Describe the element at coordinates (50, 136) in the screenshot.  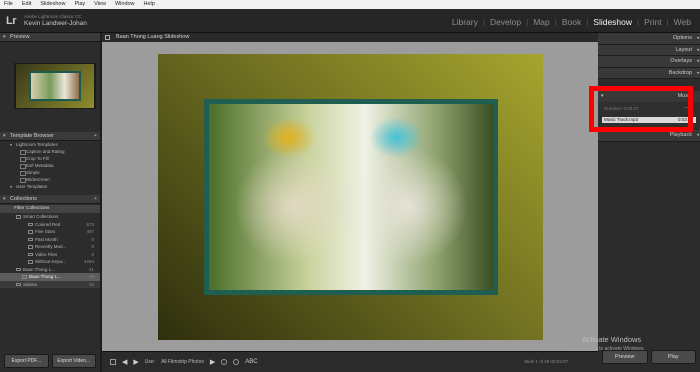
I see `template-browser-header: ▾ Template Browser +` at that location.